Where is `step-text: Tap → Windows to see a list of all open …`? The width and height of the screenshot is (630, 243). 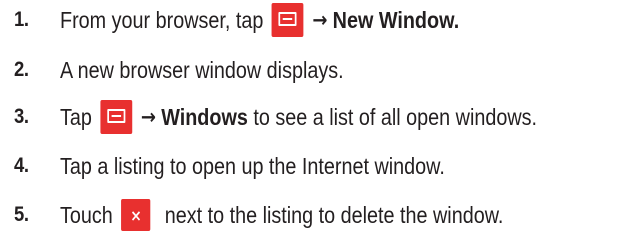
step-text: Tap → Windows to see a list of all open … is located at coordinates (298, 117).